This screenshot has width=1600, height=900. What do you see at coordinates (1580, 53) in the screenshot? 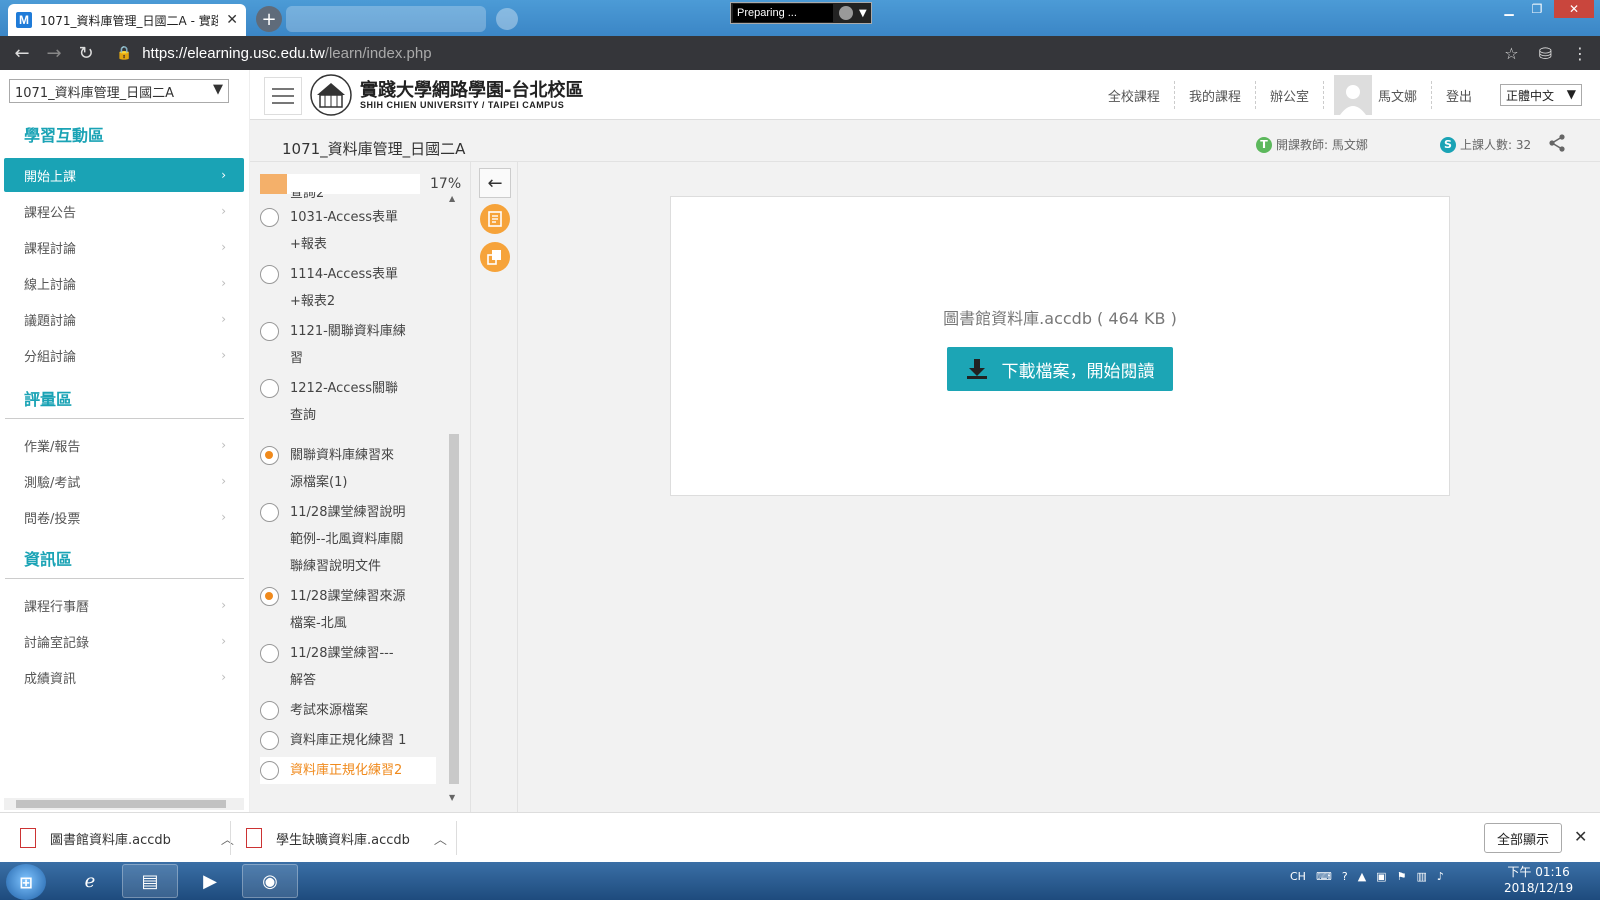
I see `kebab-menu-icon: ⋮` at bounding box center [1580, 53].